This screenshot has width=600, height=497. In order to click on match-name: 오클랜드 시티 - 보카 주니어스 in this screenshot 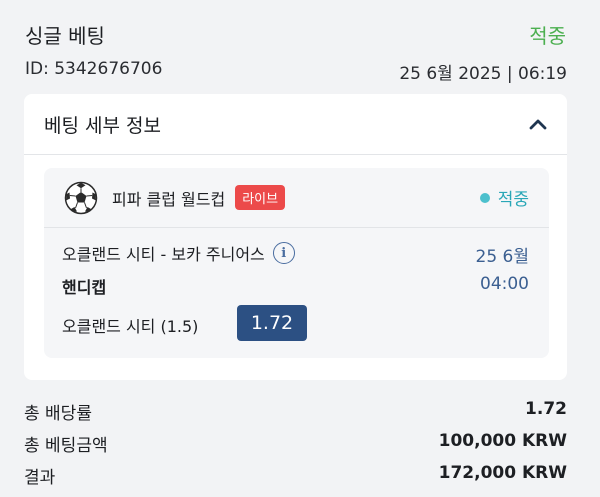, I will do `click(163, 254)`.